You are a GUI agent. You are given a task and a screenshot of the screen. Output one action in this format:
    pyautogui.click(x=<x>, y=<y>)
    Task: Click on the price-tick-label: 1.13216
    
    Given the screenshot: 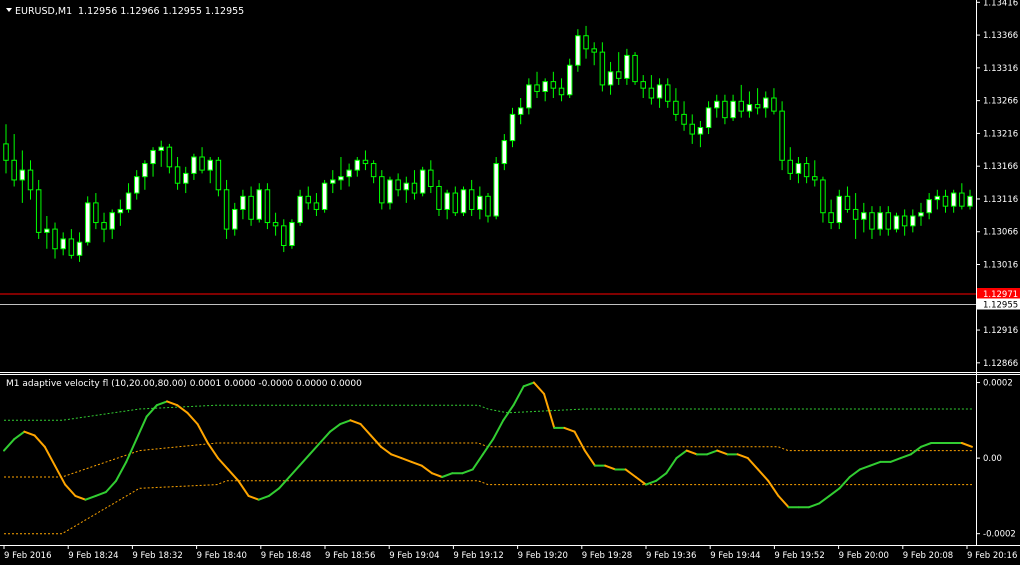 What is the action you would take?
    pyautogui.click(x=1000, y=134)
    